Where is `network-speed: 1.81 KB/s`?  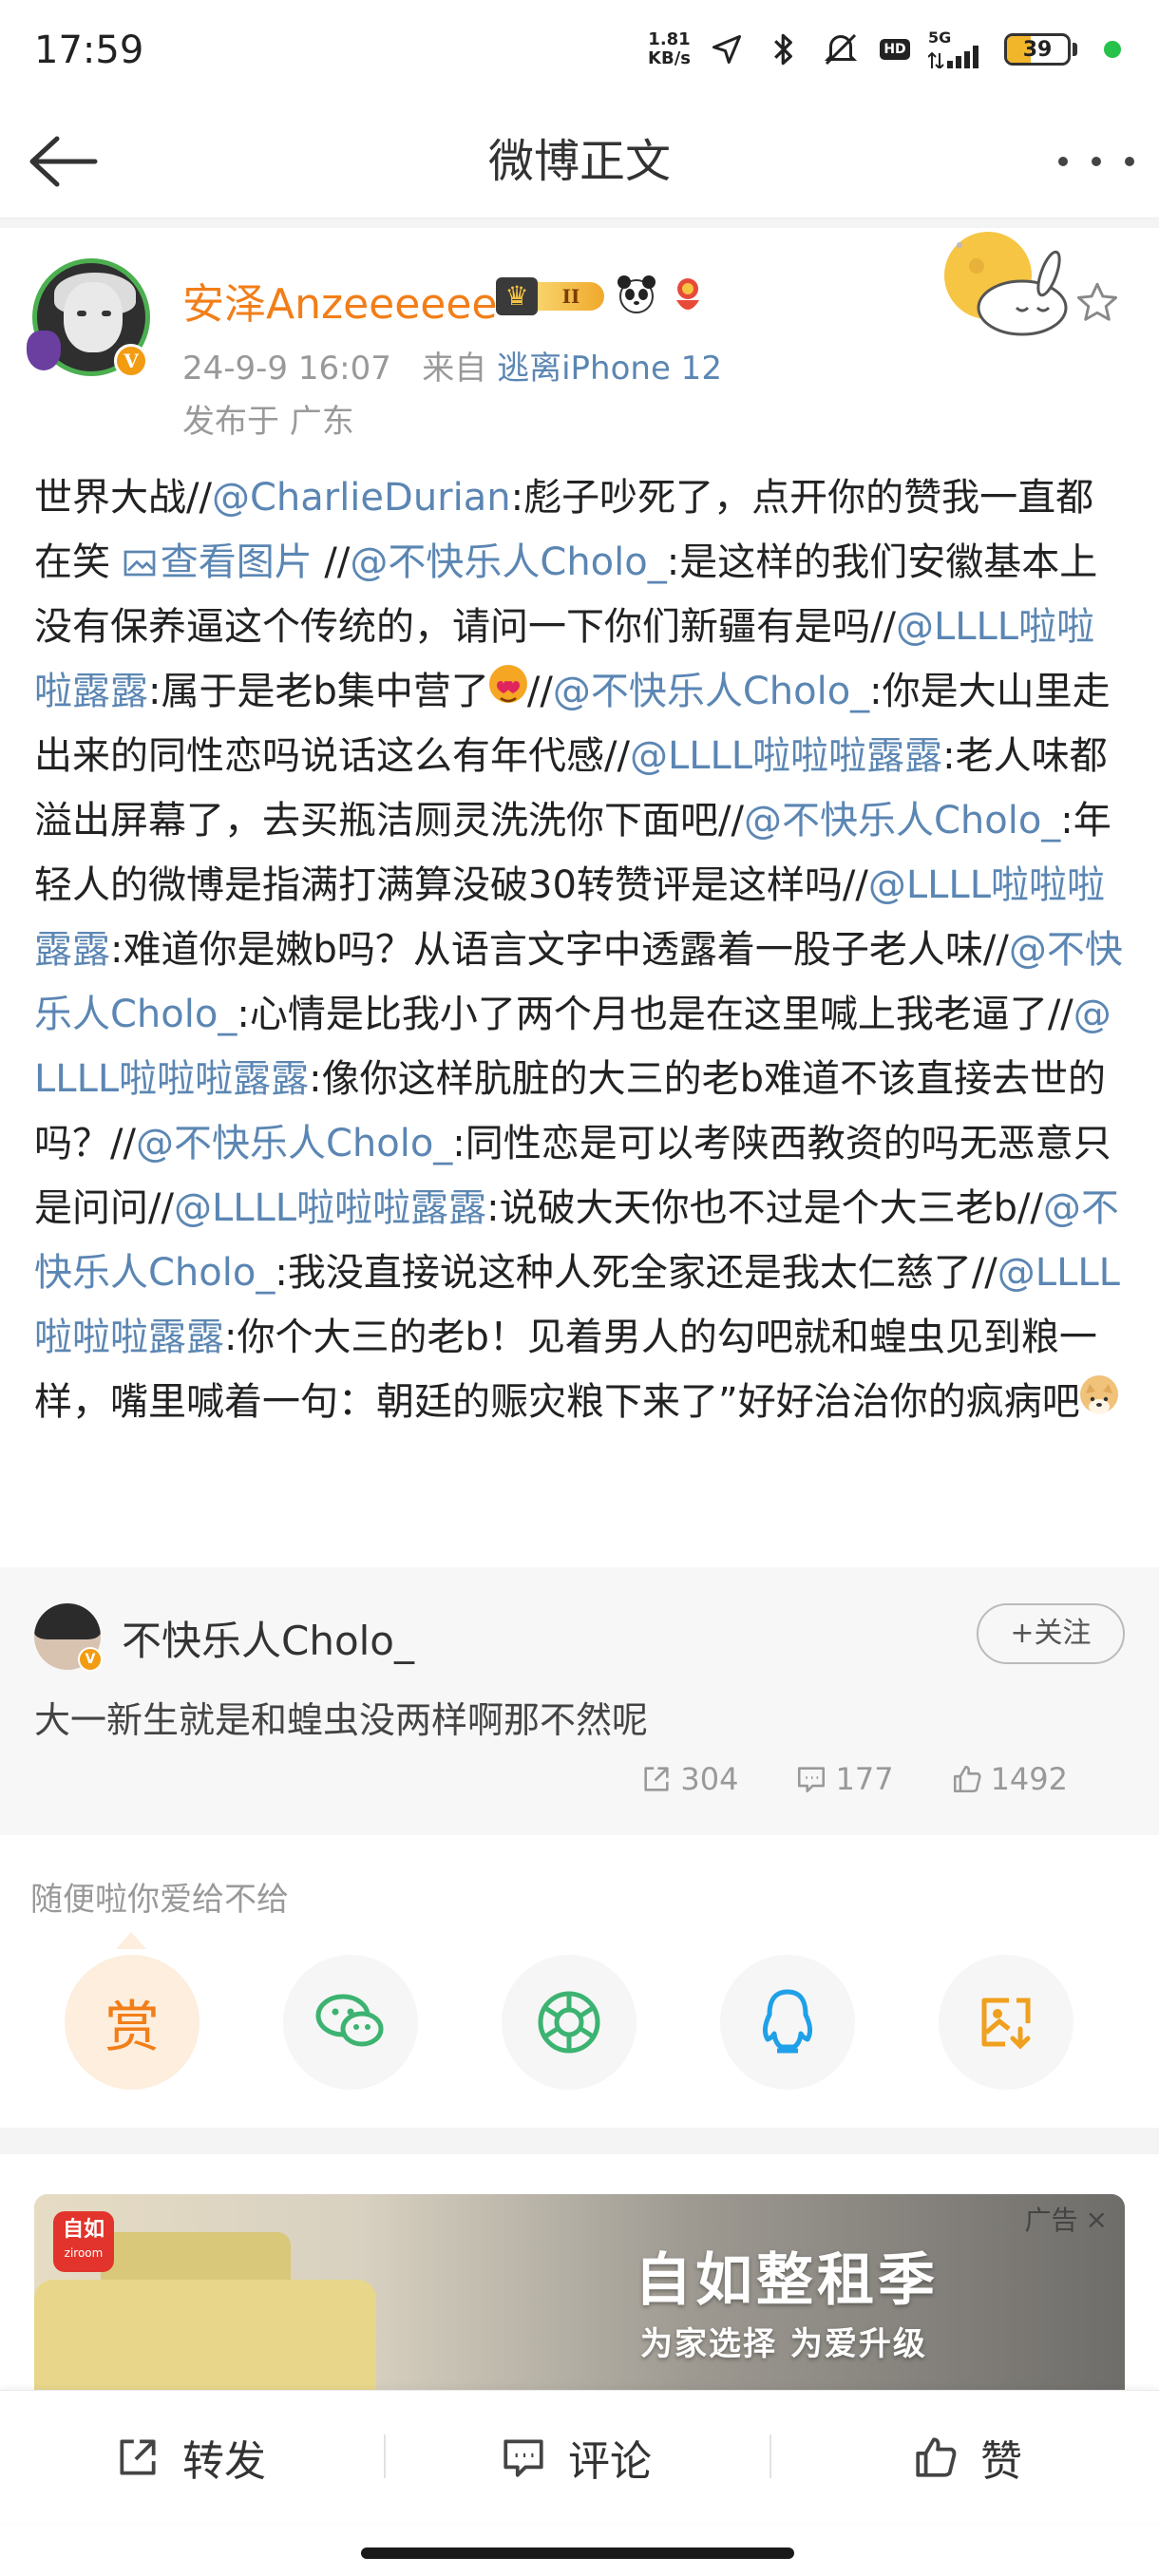
network-speed: 1.81 KB/s is located at coordinates (669, 48).